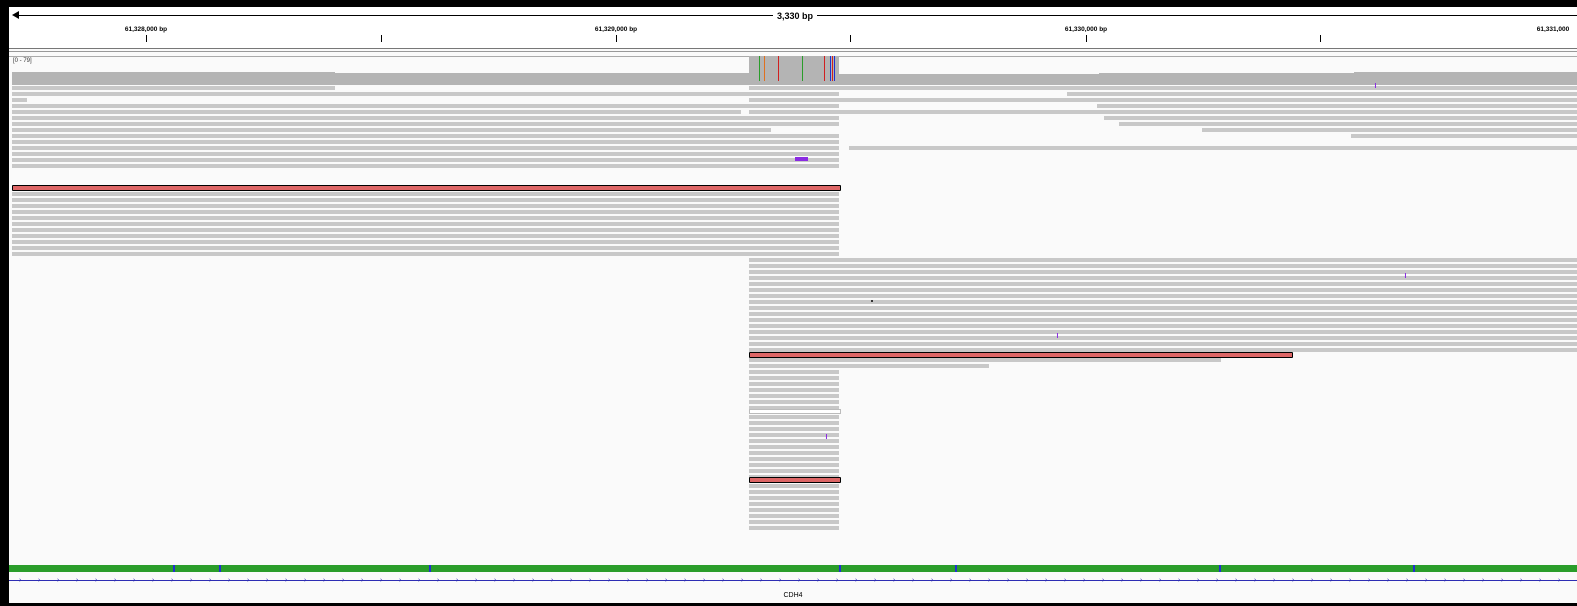 The image size is (1577, 606). Describe the element at coordinates (801, 159) in the screenshot. I see `deletion-marker` at that location.